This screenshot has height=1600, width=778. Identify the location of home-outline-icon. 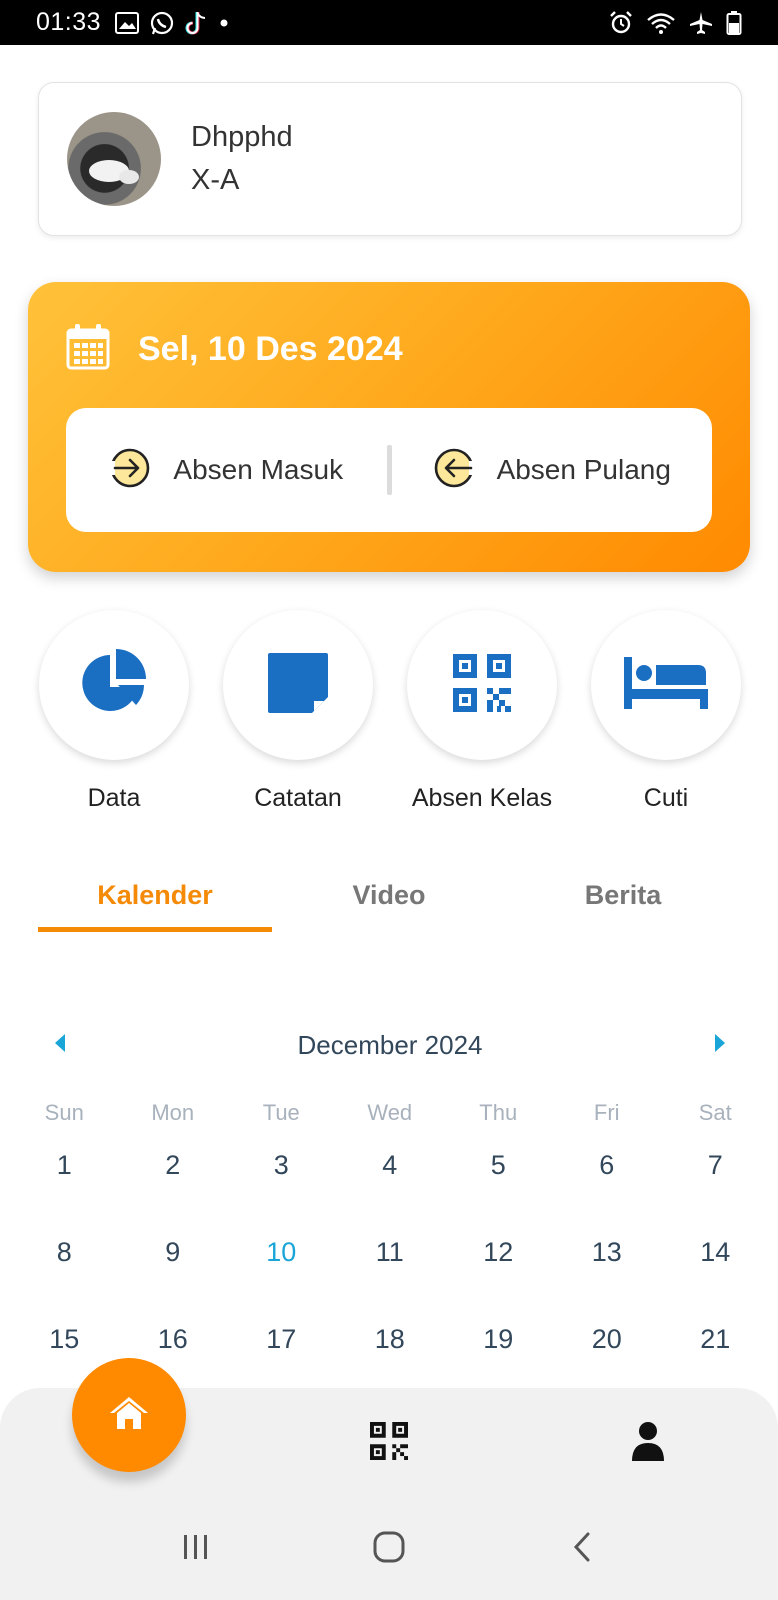
(389, 1549).